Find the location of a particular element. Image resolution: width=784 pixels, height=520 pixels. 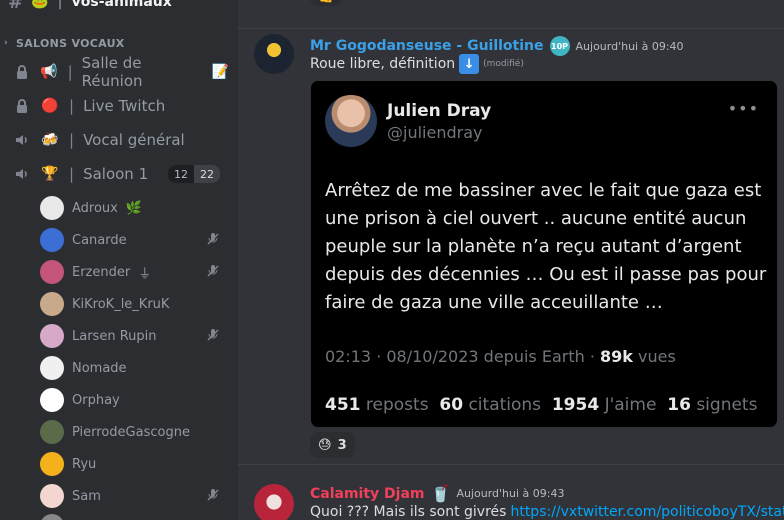

voice-channel-vocal-general: 🍻 | Vocal général is located at coordinates (119, 140).